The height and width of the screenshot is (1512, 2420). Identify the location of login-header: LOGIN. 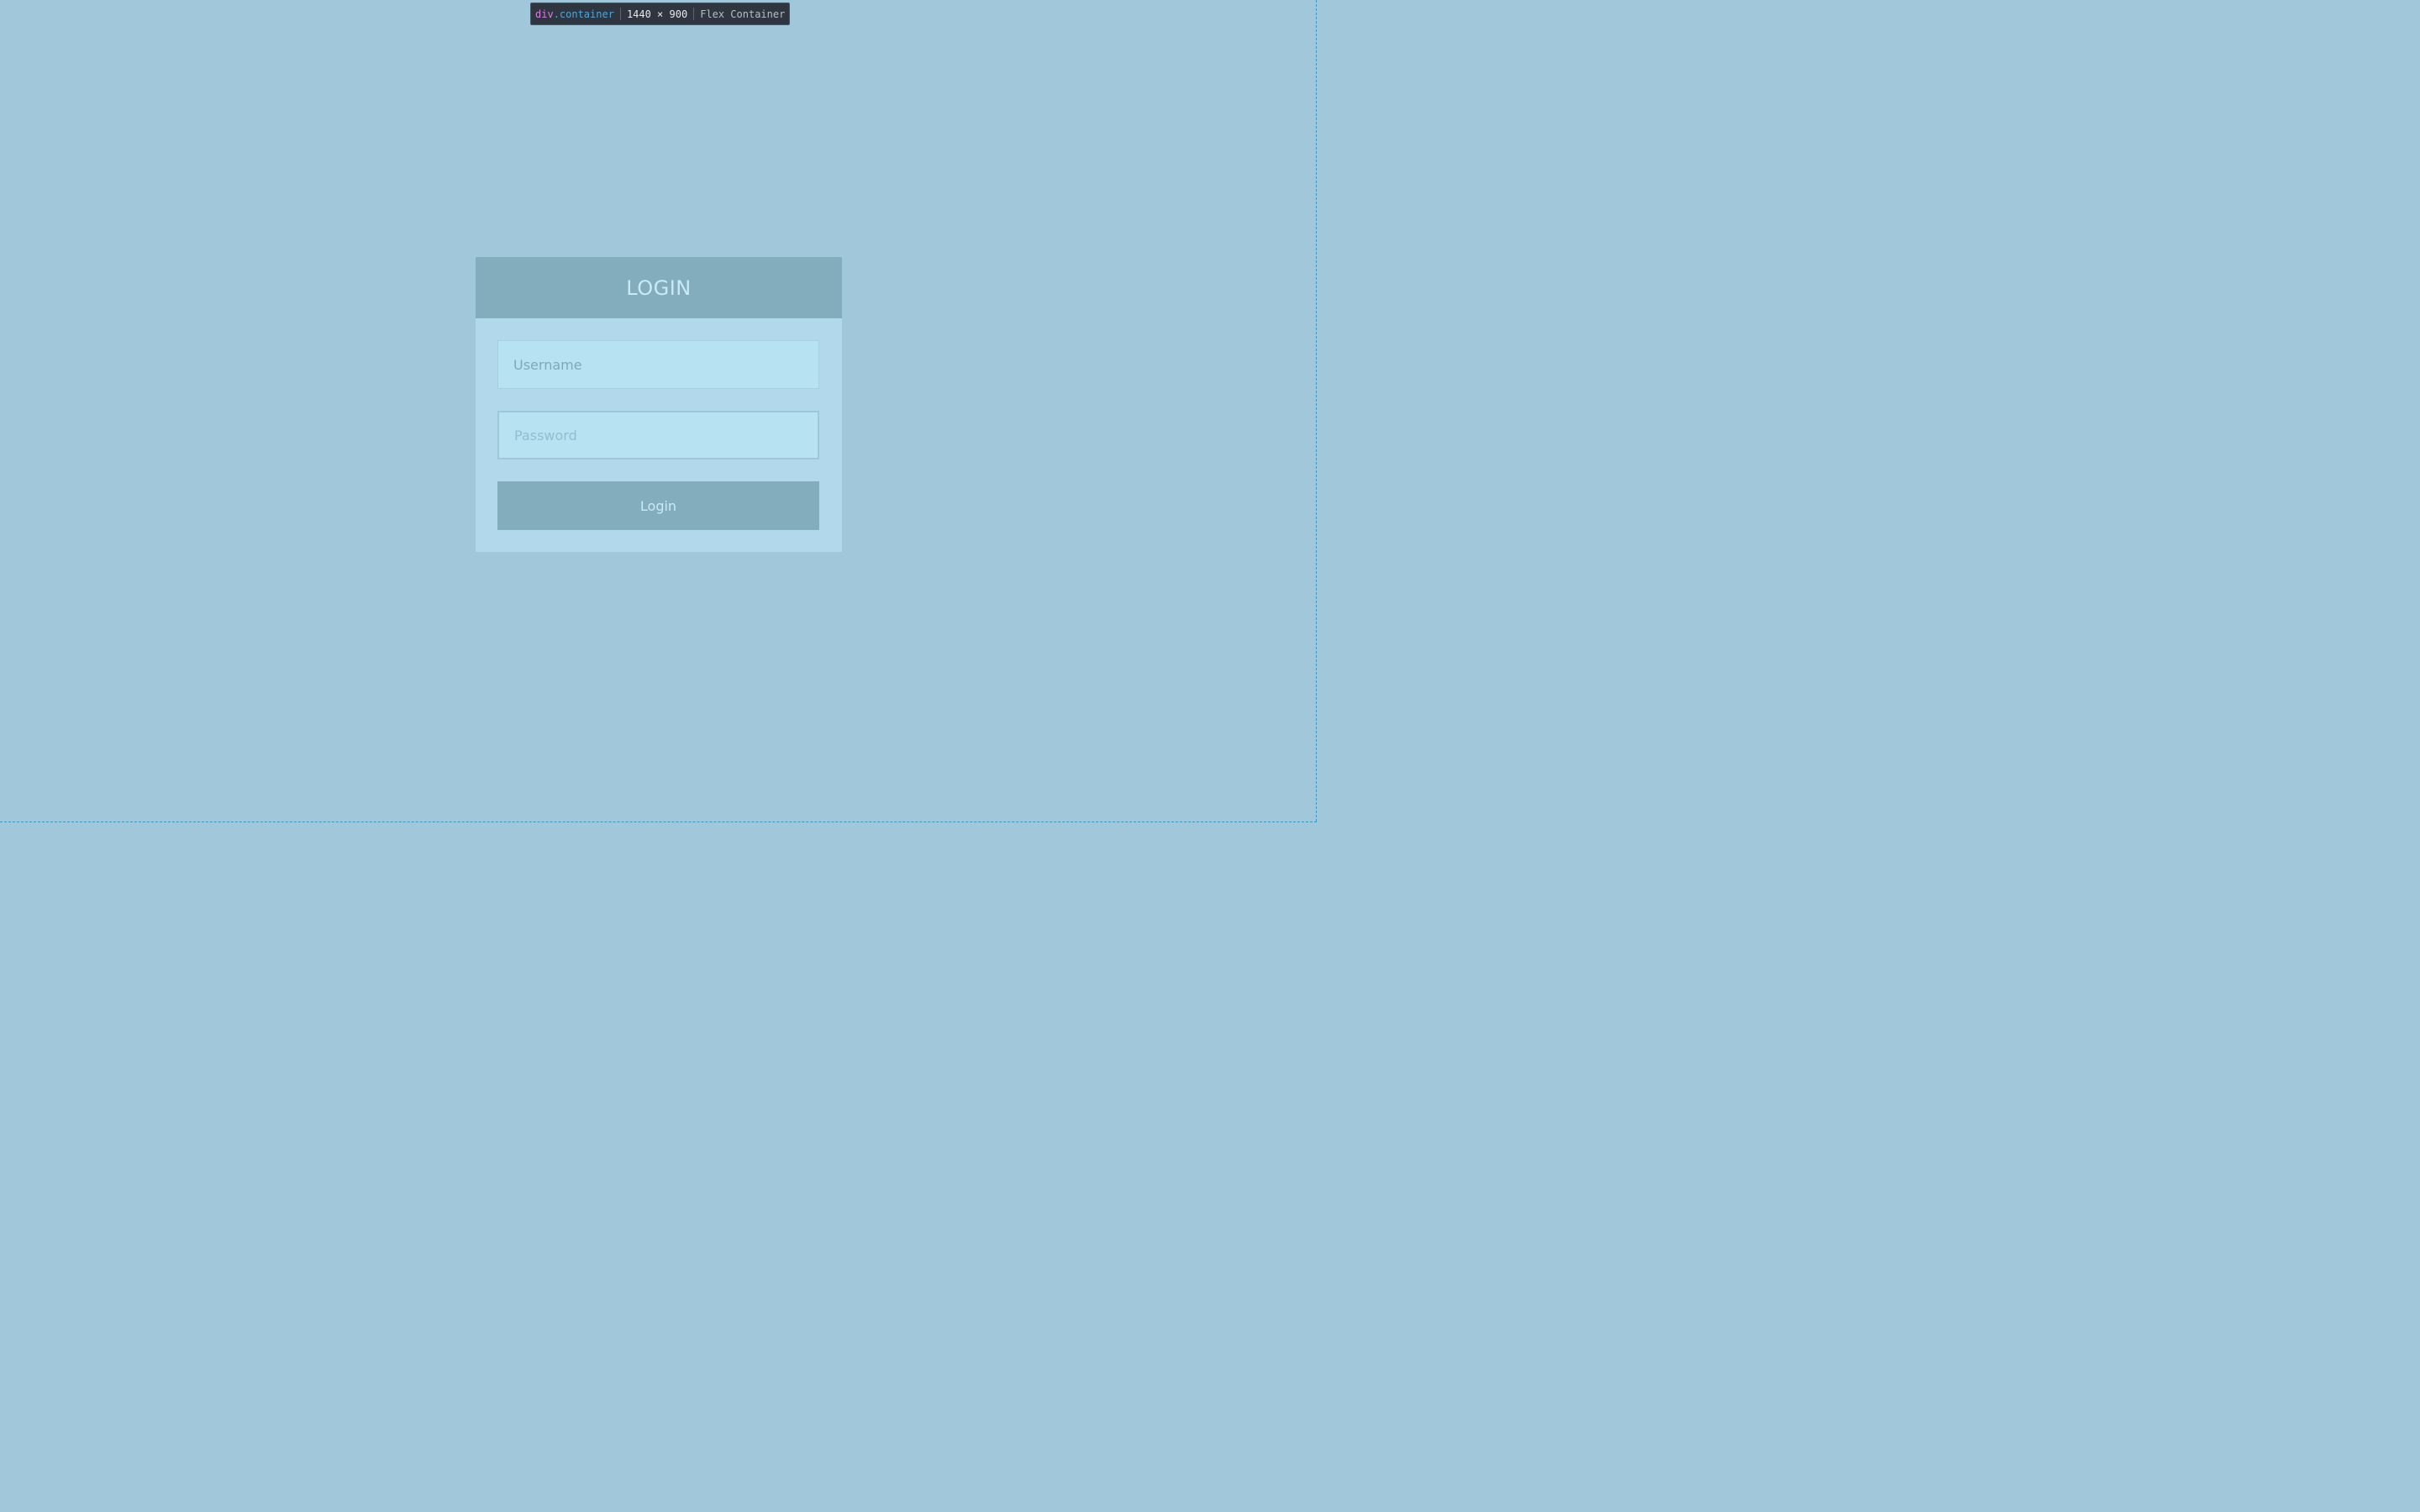
(659, 287).